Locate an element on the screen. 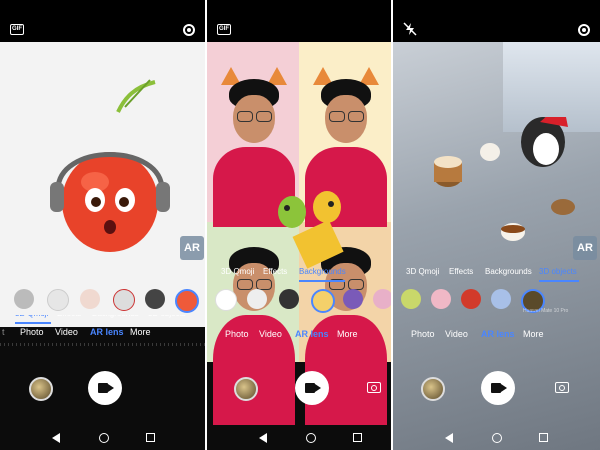 This screenshot has height=450, width=600. cat-sticker-icon is located at coordinates (58, 300).